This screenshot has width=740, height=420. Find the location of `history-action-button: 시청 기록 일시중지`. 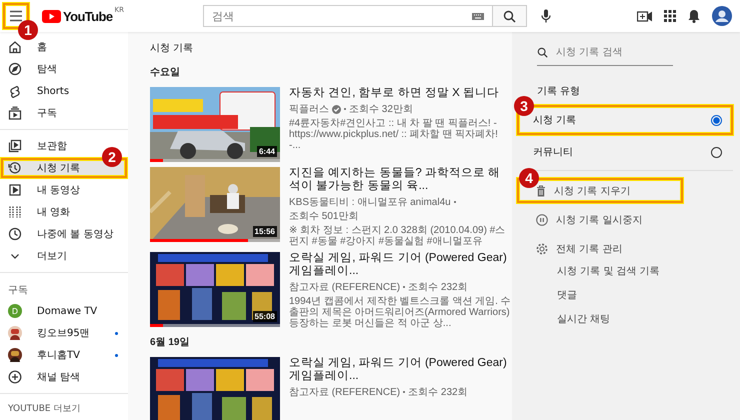

history-action-button: 시청 기록 일시중지 is located at coordinates (600, 219).